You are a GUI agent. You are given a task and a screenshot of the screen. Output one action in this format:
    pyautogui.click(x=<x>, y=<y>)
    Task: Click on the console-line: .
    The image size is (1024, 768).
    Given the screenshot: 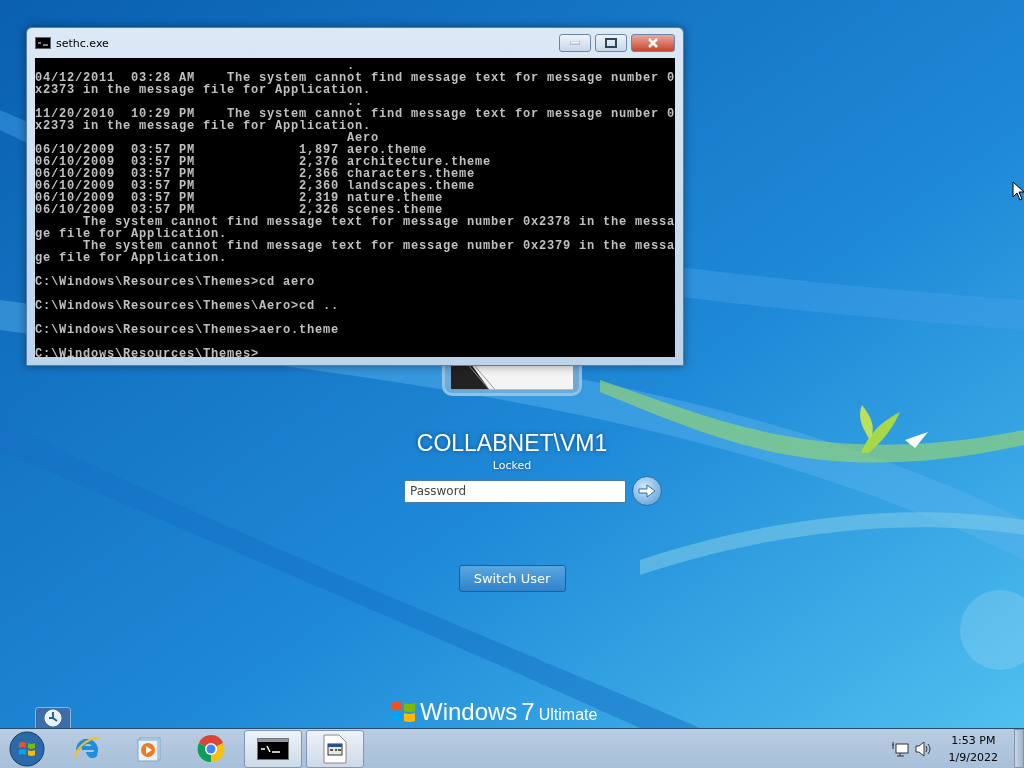 What is the action you would take?
    pyautogui.click(x=351, y=66)
    